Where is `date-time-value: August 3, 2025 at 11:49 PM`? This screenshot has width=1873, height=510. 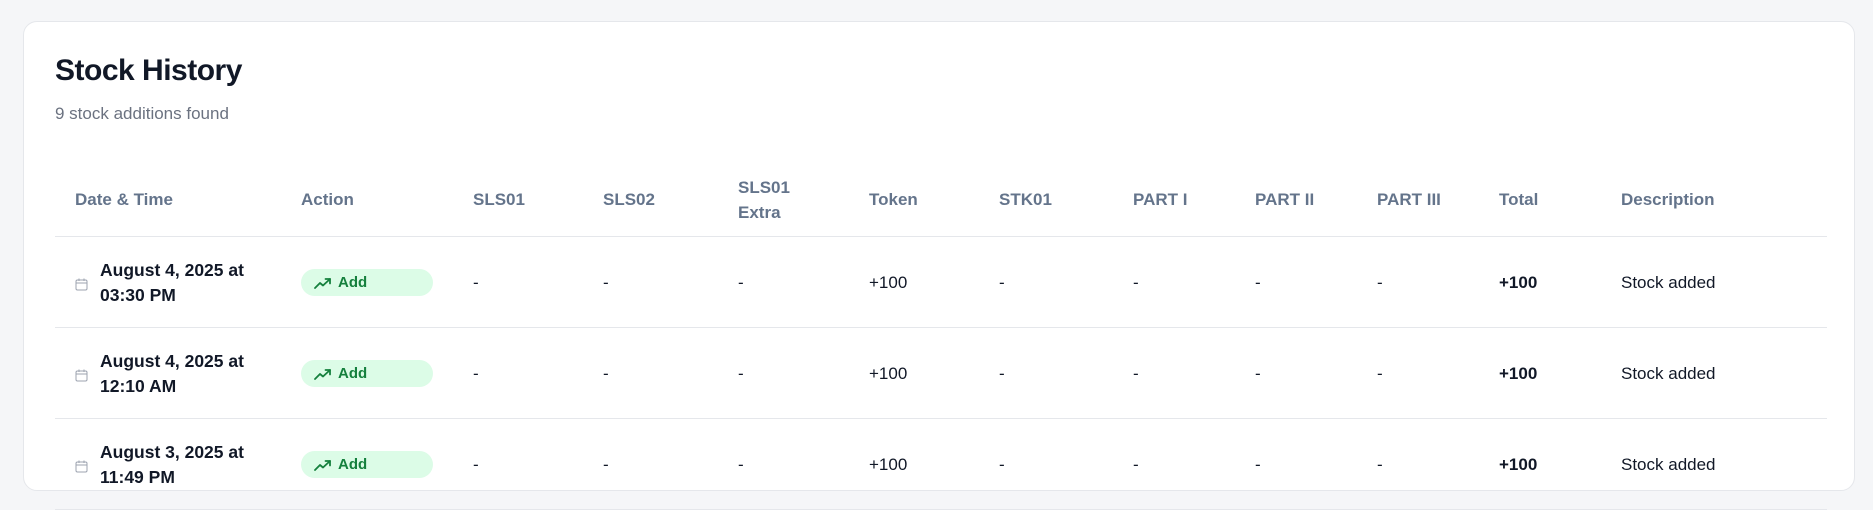
date-time-value: August 3, 2025 at 11:49 PM is located at coordinates (172, 464).